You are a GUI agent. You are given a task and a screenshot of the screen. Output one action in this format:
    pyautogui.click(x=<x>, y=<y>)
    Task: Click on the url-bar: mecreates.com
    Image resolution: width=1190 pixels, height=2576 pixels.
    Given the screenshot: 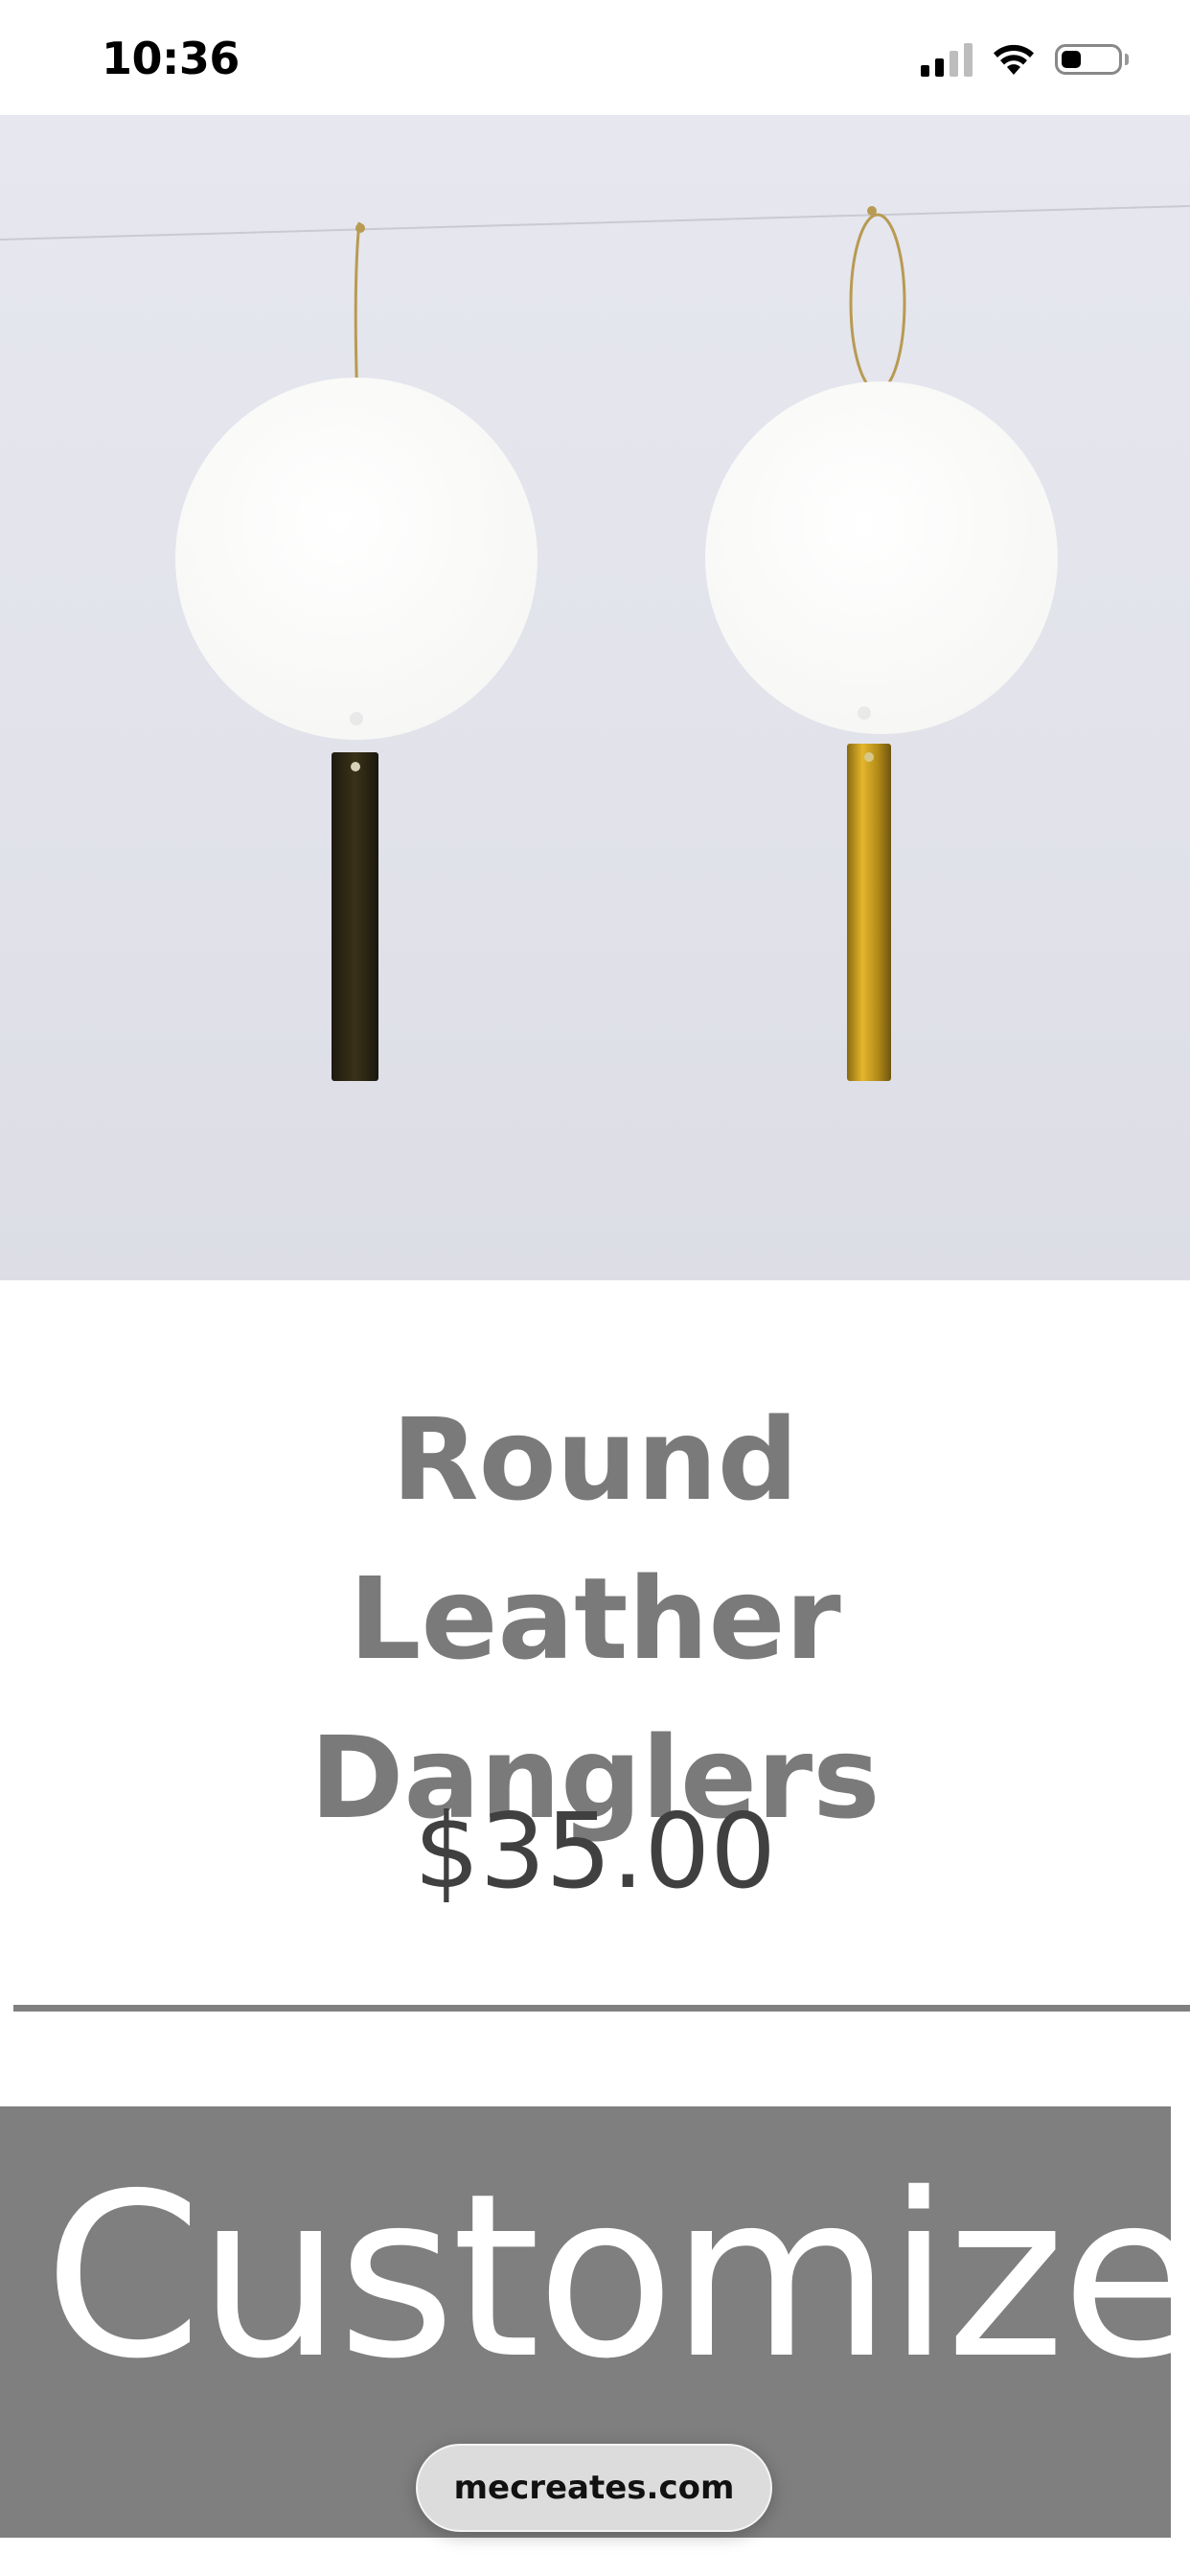 What is the action you would take?
    pyautogui.click(x=594, y=2488)
    